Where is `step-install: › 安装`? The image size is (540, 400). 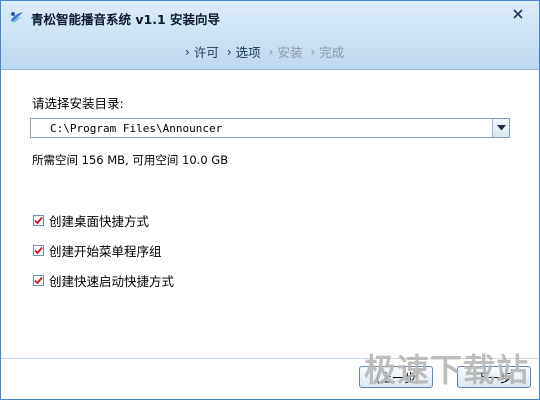
step-install: › 安装 is located at coordinates (286, 51).